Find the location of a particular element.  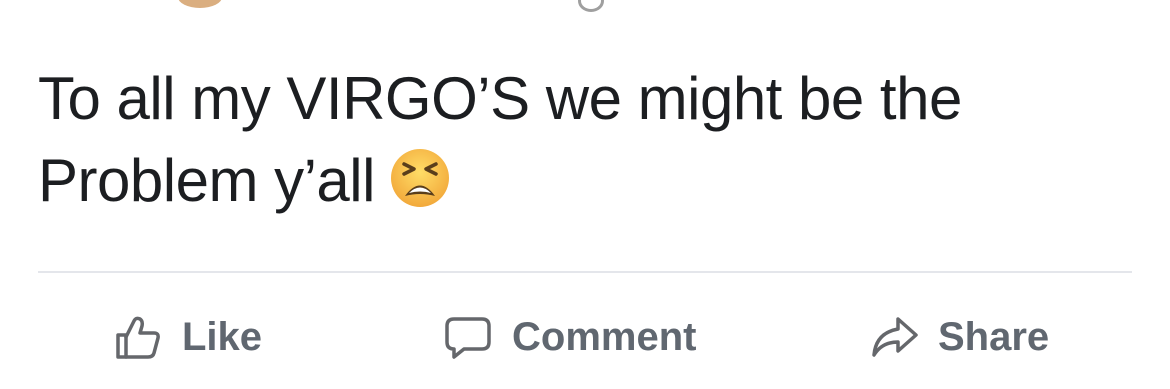

comment-label: Comment is located at coordinates (604, 336).